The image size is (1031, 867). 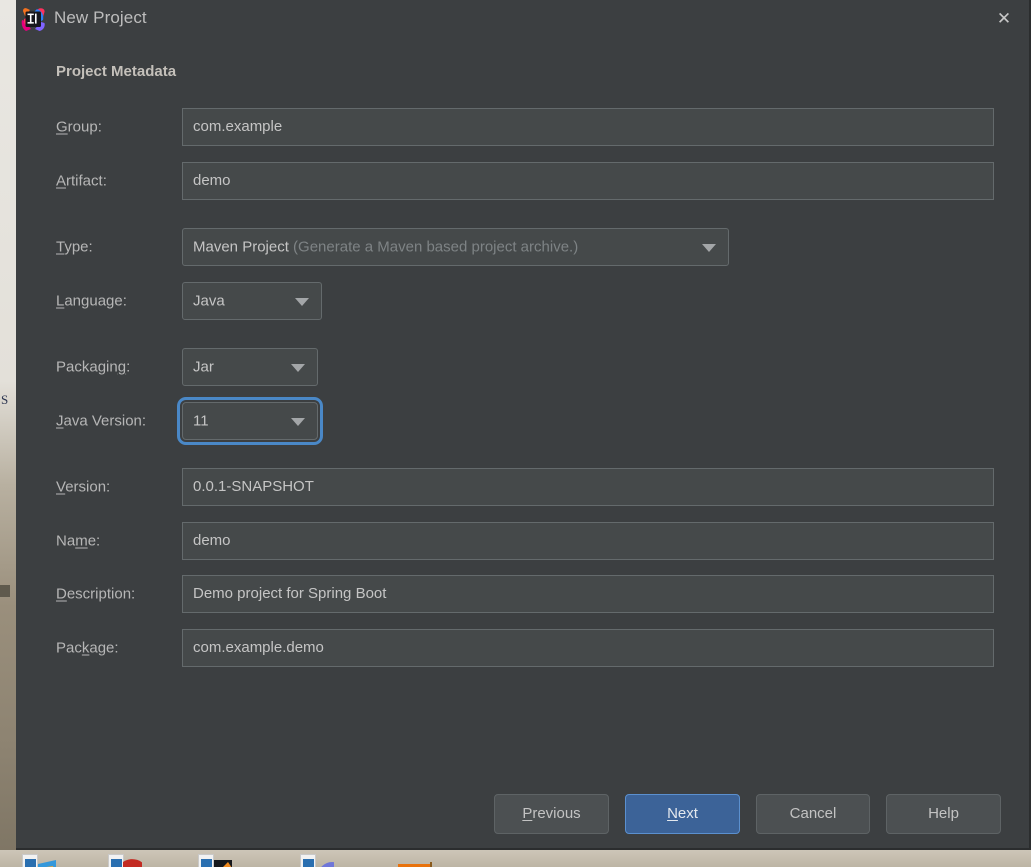 What do you see at coordinates (250, 367) in the screenshot?
I see `packaging-combobox: Jar` at bounding box center [250, 367].